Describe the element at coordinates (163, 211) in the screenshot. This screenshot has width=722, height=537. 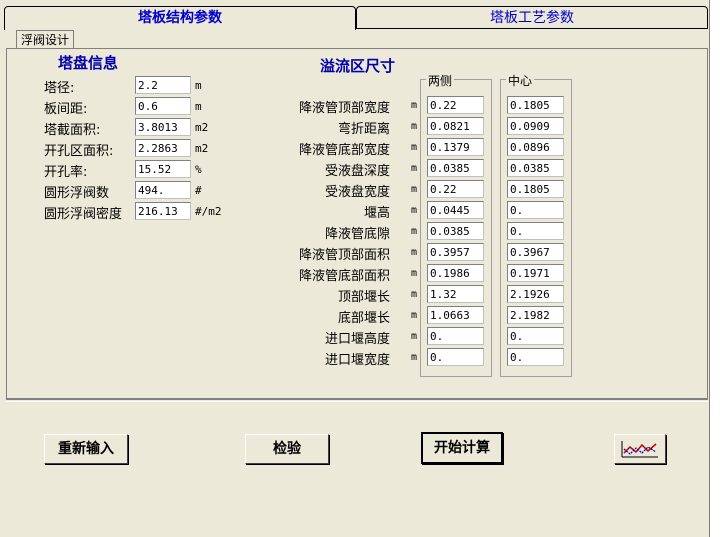
I see `tray-value-field: 216.13` at that location.